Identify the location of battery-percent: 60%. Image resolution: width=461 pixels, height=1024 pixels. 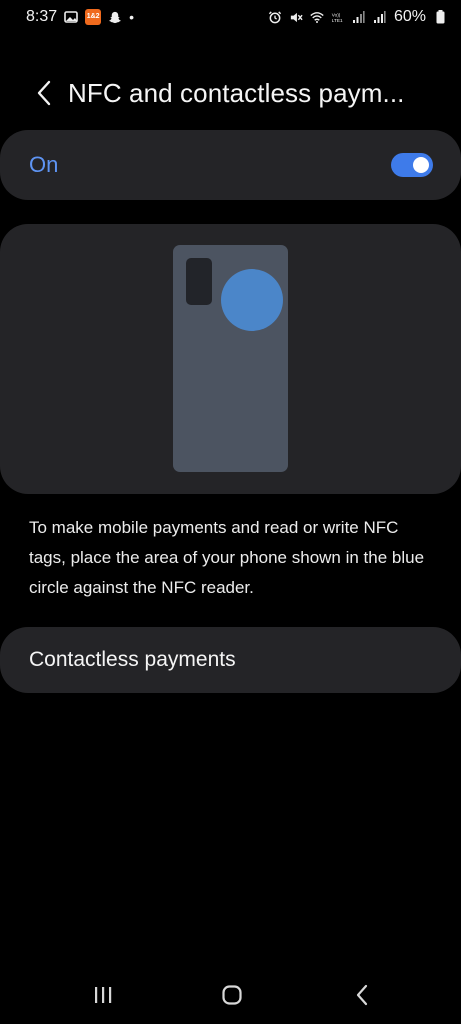
(409, 16).